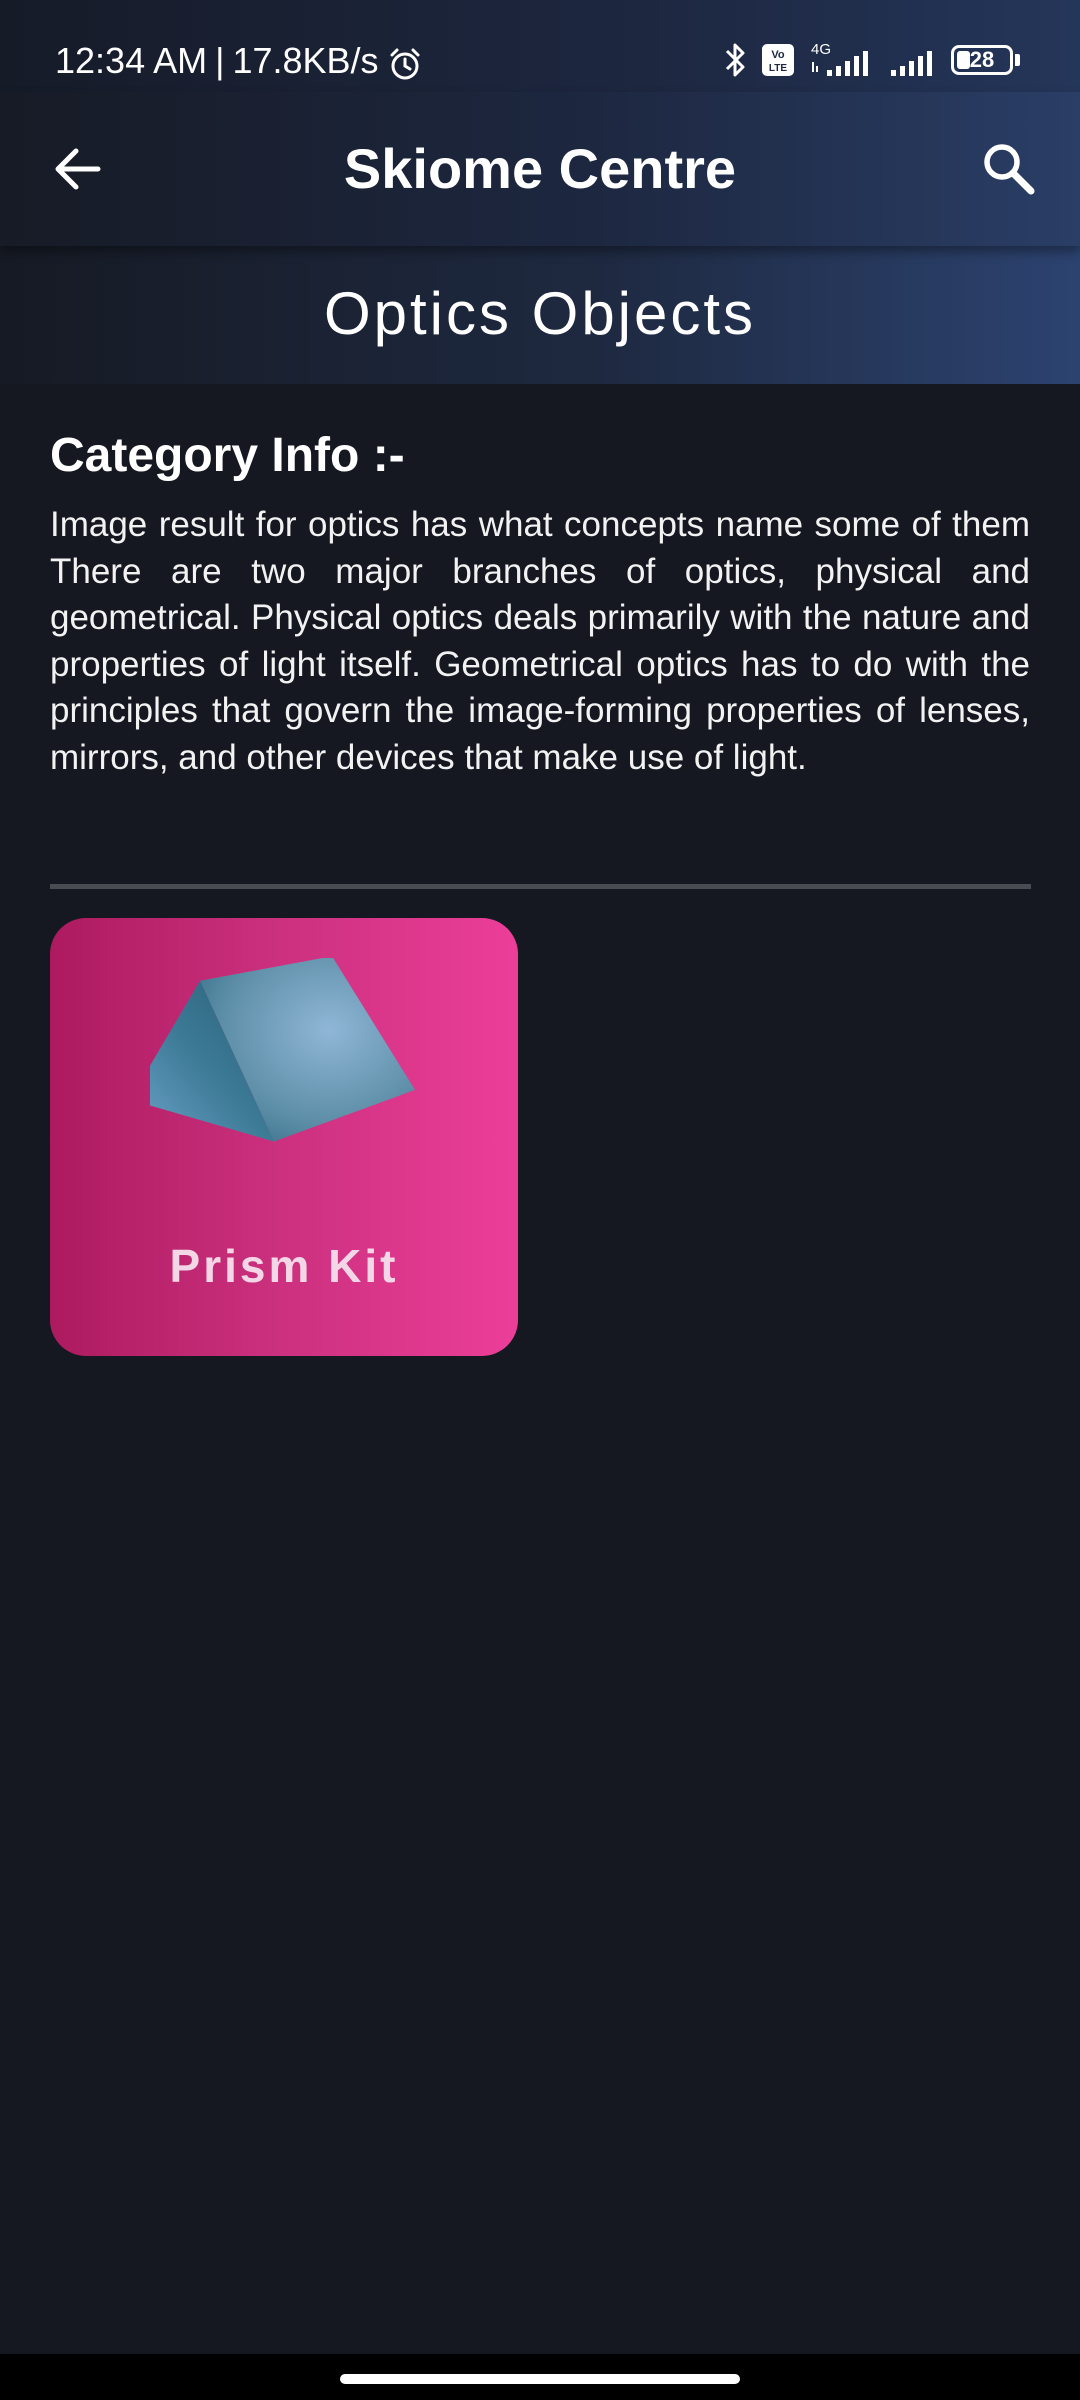 The width and height of the screenshot is (1080, 2400). I want to click on home-indicator, so click(540, 2379).